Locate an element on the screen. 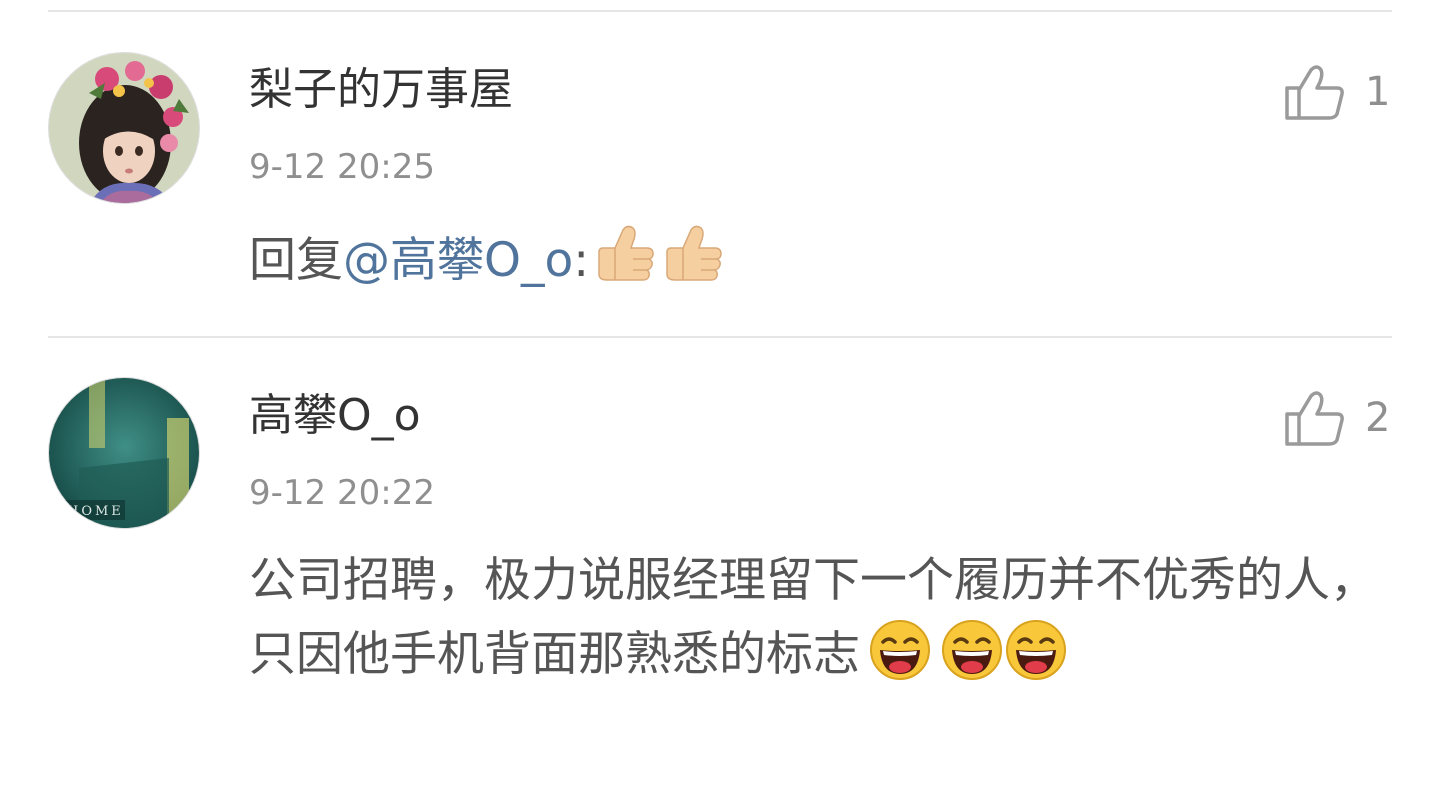 Image resolution: width=1438 pixels, height=807 pixels. username: 高攀O_o is located at coordinates (335, 416).